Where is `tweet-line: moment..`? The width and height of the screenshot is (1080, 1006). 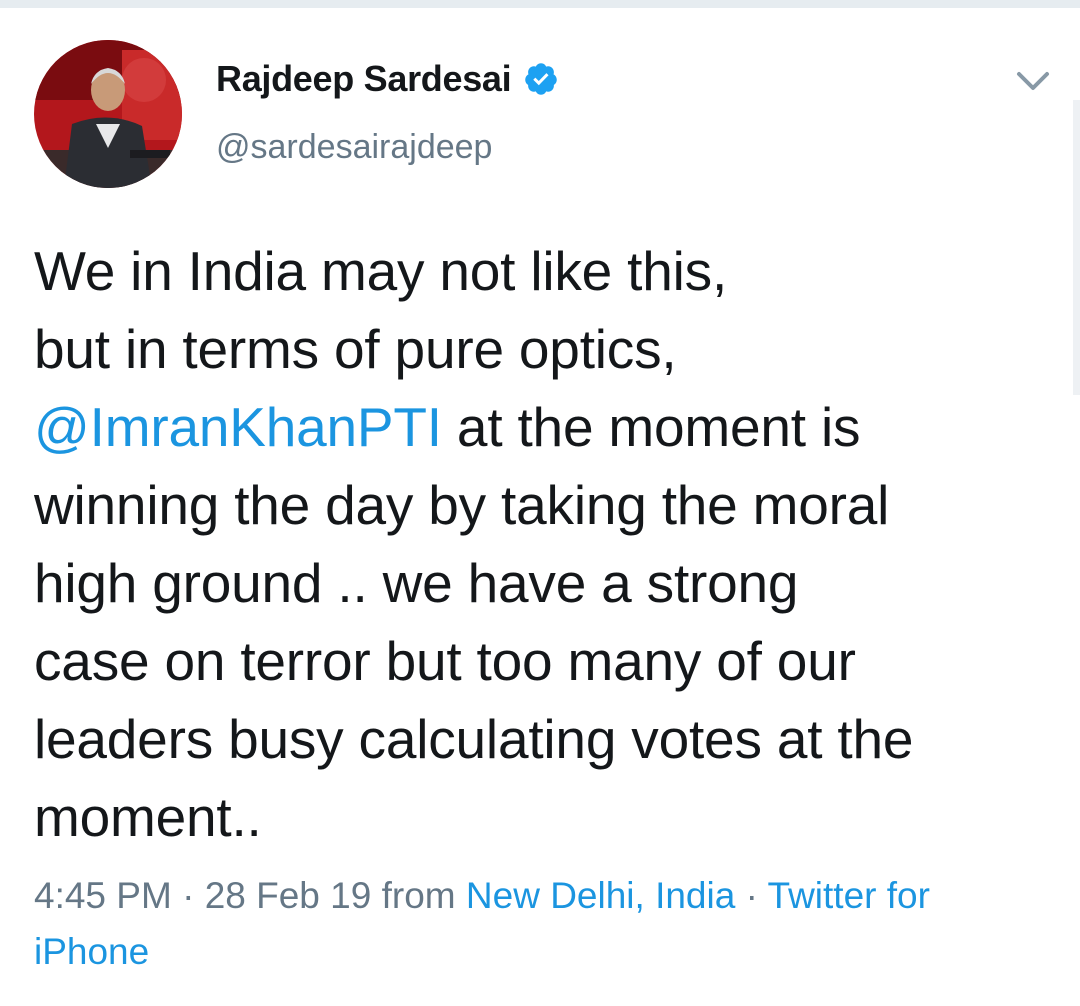 tweet-line: moment.. is located at coordinates (148, 817).